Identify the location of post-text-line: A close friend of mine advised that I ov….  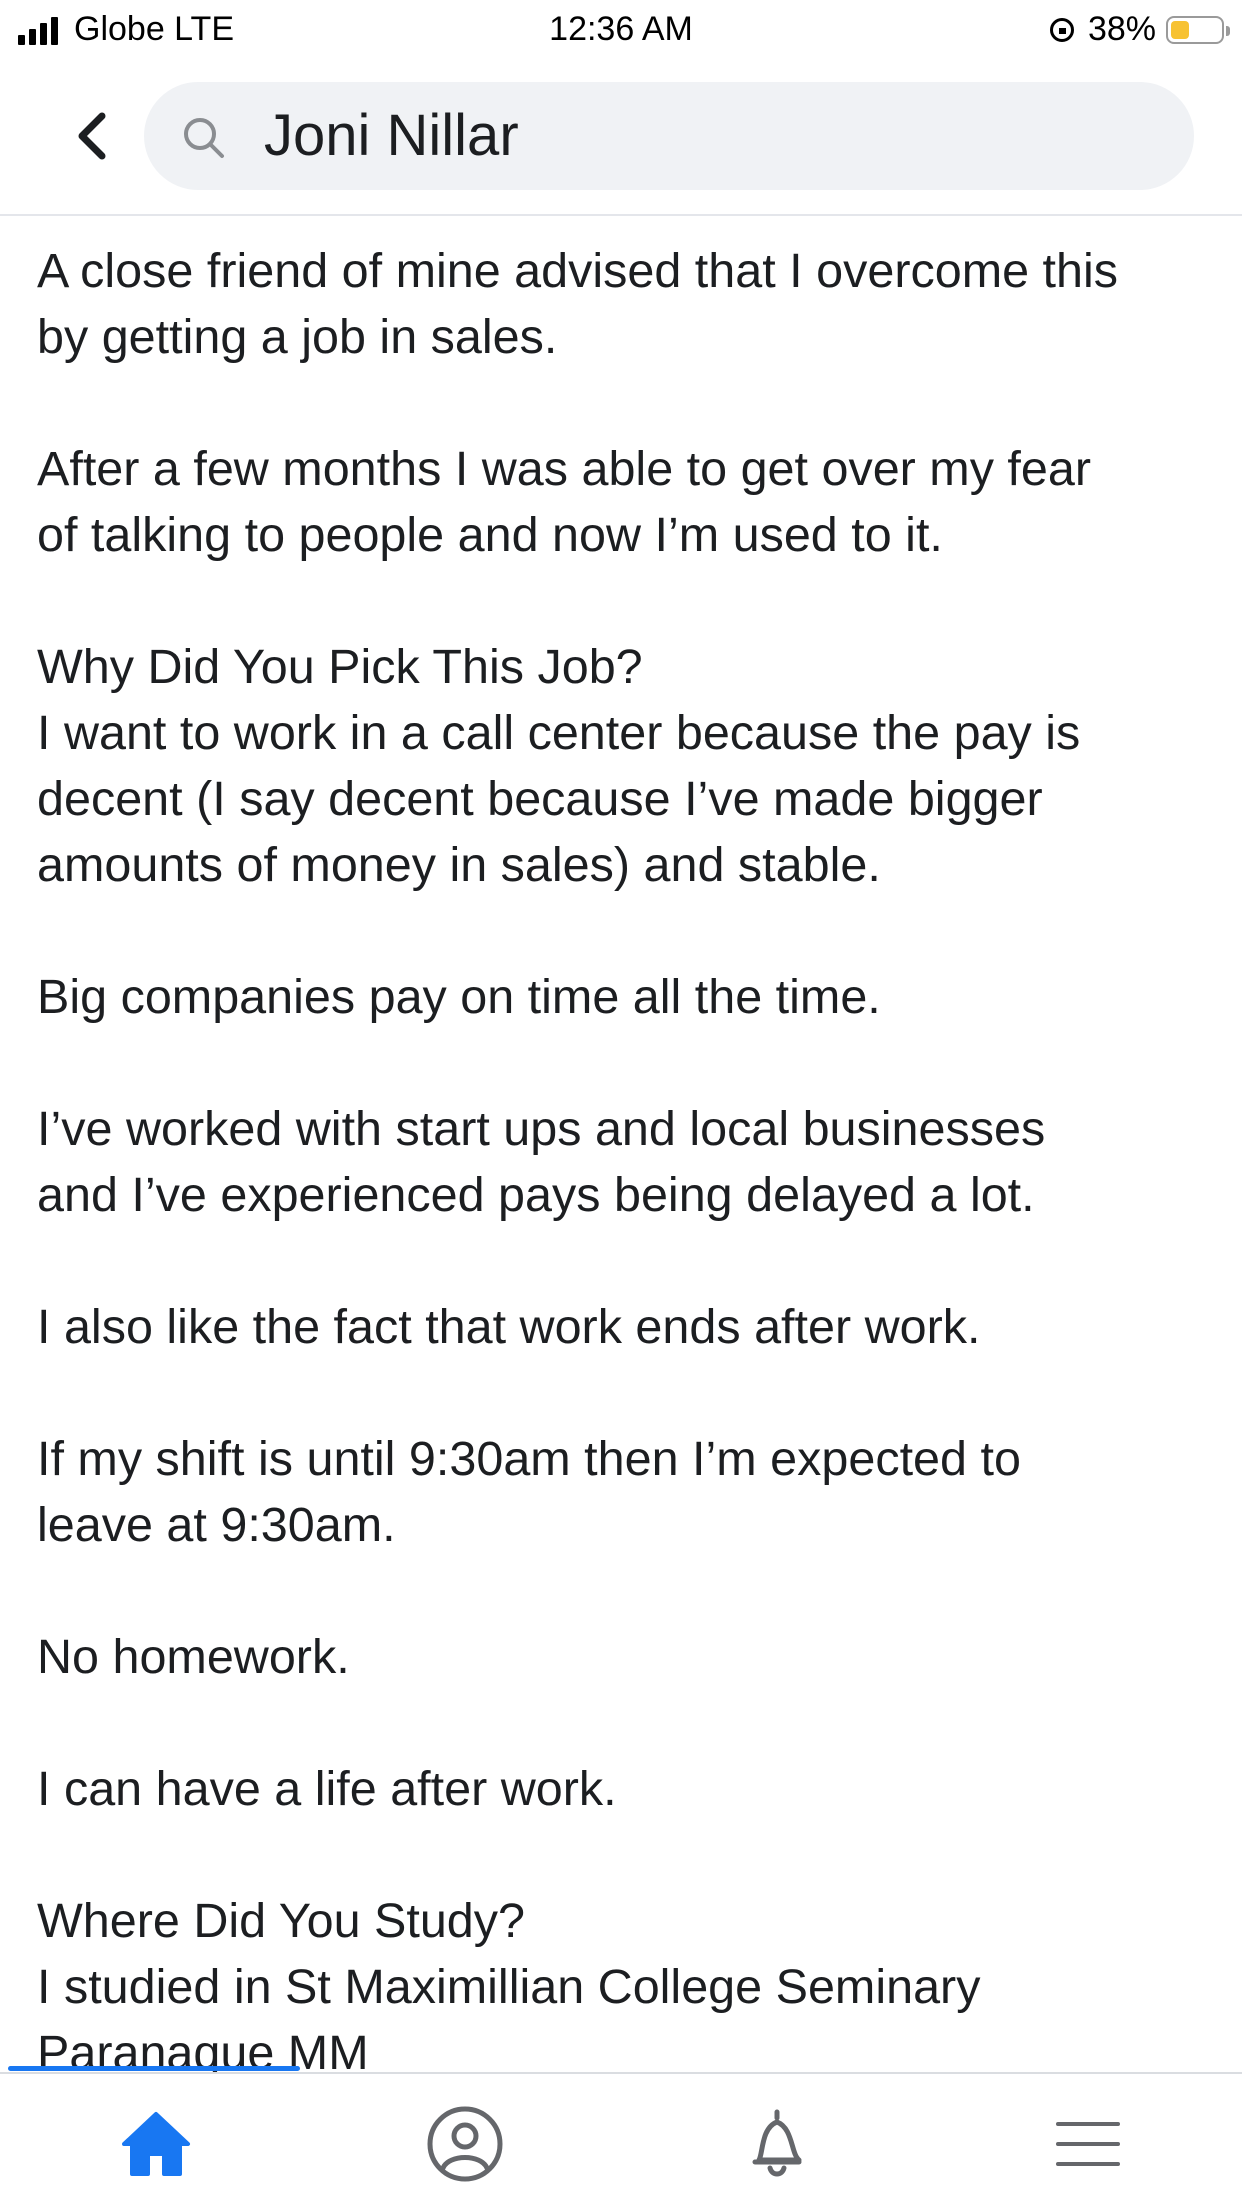
(578, 271).